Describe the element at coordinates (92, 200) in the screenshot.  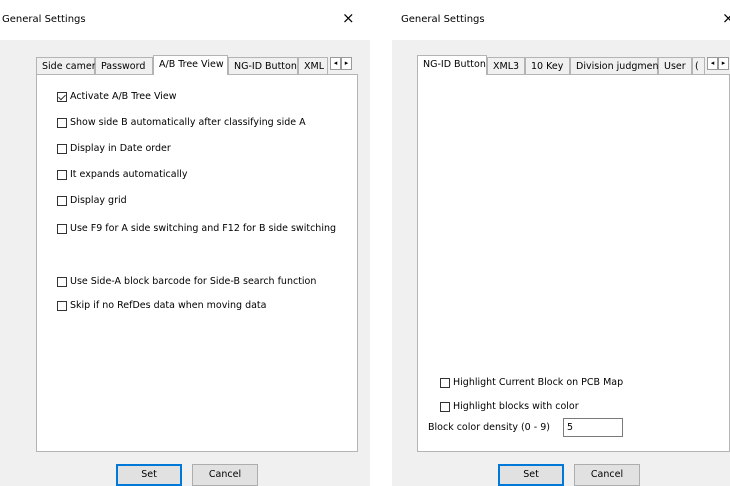
I see `option-display-grid: Display grid` at that location.